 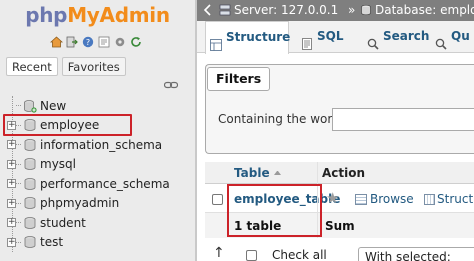 What do you see at coordinates (239, 79) in the screenshot?
I see `filters-legend: Filters` at bounding box center [239, 79].